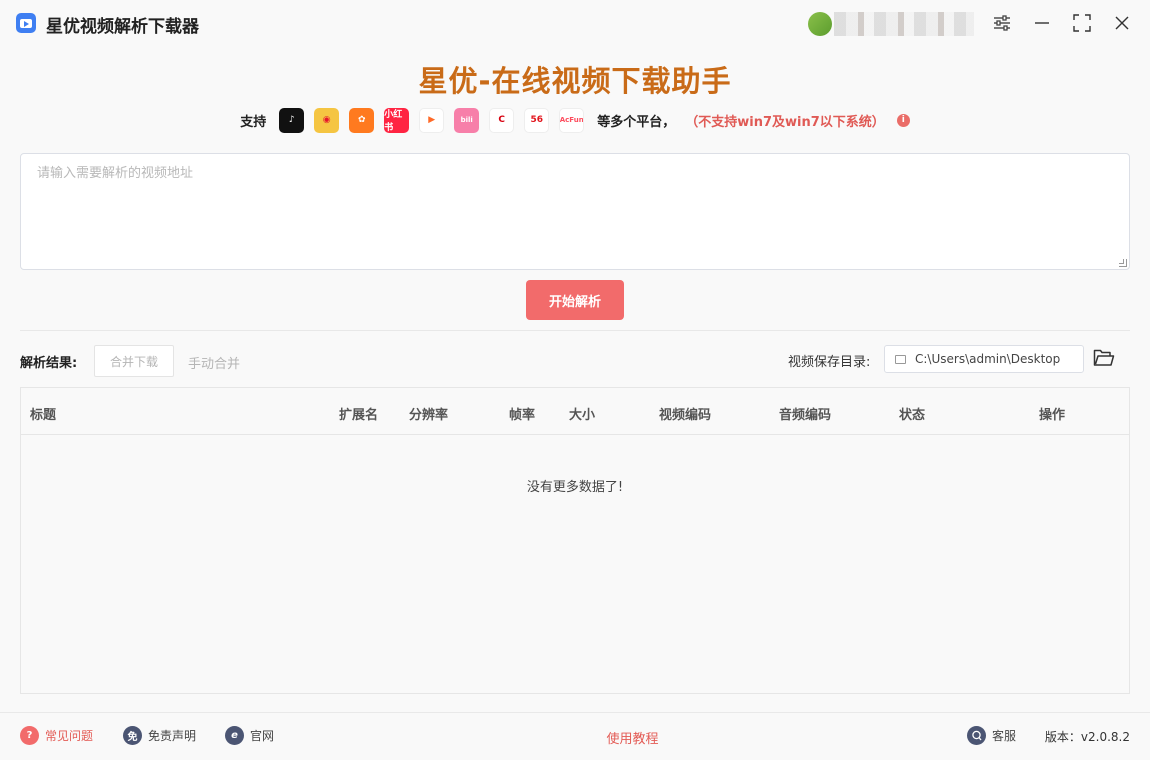 Image resolution: width=1150 pixels, height=760 pixels. What do you see at coordinates (43, 415) in the screenshot?
I see `column-title: 标题` at bounding box center [43, 415].